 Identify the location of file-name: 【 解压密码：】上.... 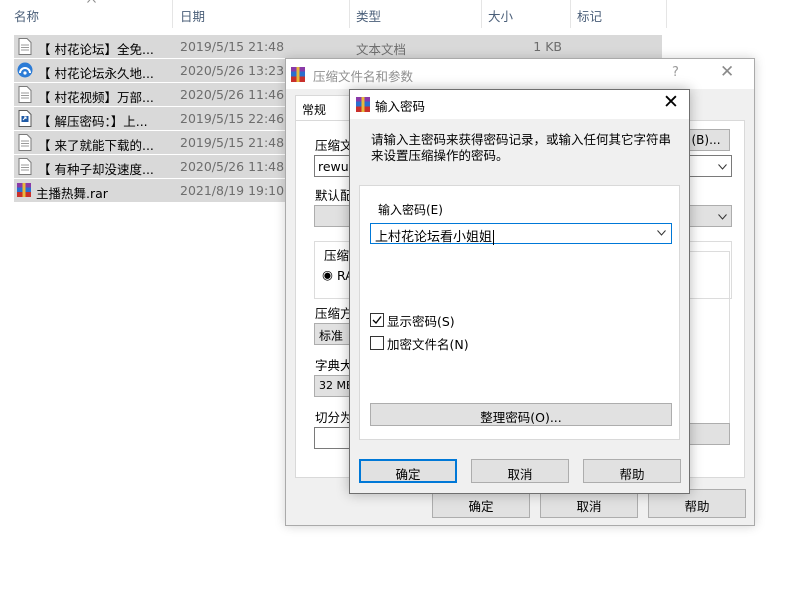
(93, 121).